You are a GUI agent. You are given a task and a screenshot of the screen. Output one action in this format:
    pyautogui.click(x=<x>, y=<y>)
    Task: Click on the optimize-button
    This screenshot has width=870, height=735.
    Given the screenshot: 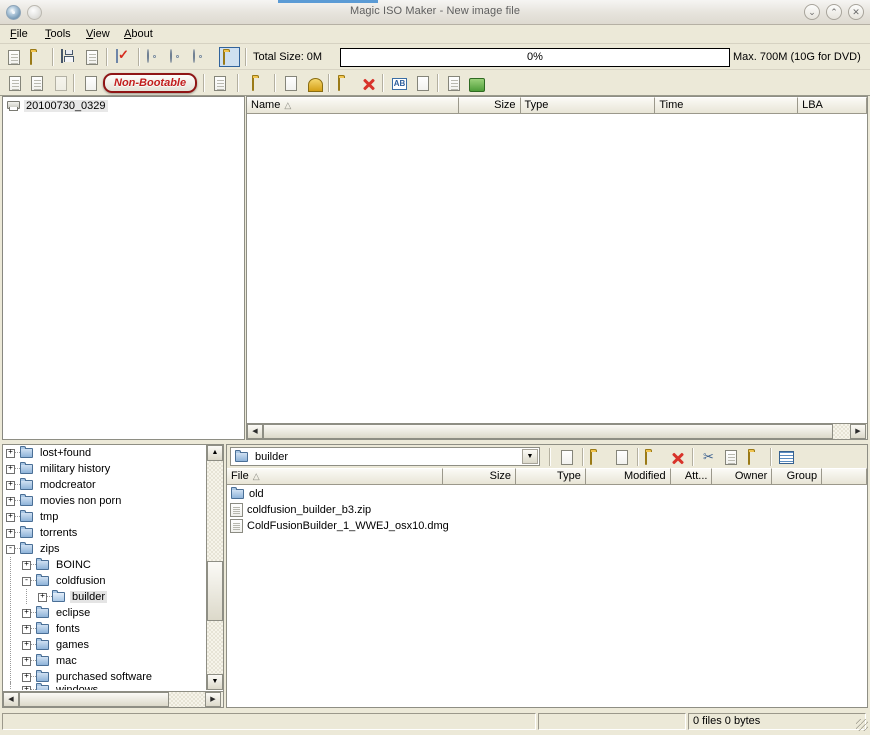 What is the action you would take?
    pyautogui.click(x=90, y=83)
    